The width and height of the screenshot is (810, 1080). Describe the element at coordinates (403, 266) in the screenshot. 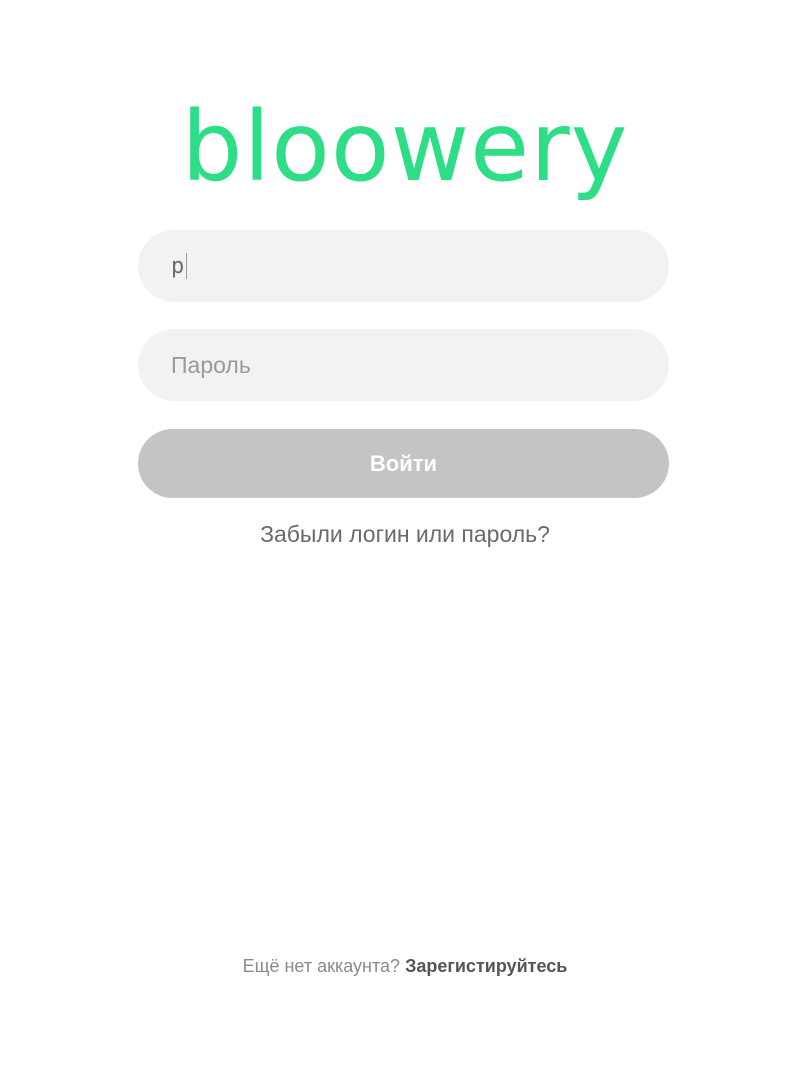

I see `login-input: p` at that location.